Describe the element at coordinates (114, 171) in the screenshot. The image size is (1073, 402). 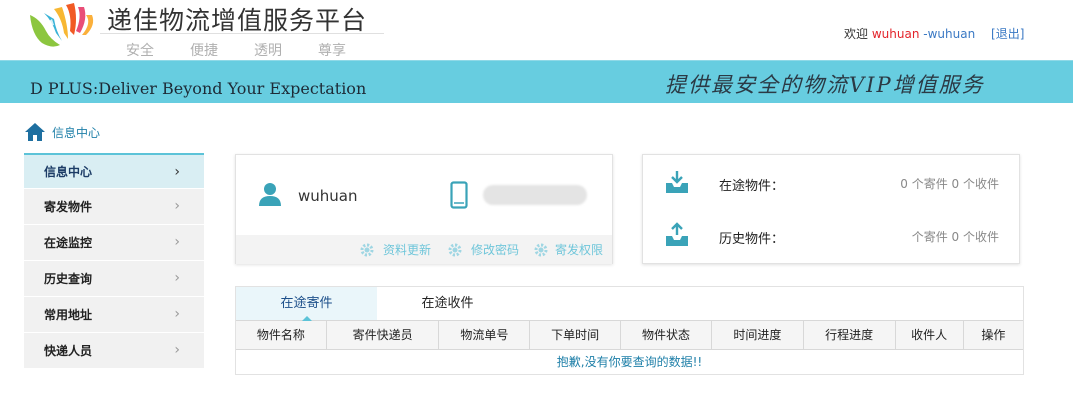
I see `sidebar-item-info-center: 信息中心 ›` at that location.